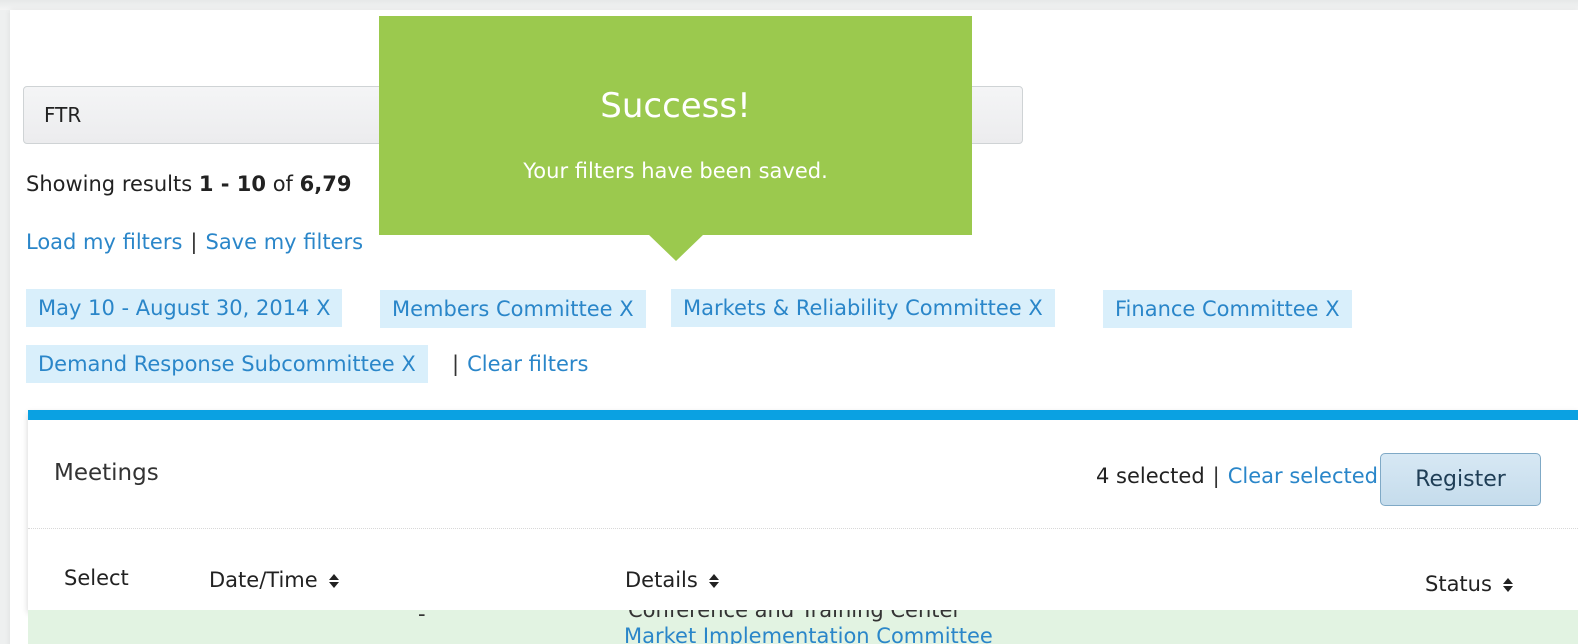 The height and width of the screenshot is (644, 1578). Describe the element at coordinates (283, 184) in the screenshot. I see `results-of: of` at that location.